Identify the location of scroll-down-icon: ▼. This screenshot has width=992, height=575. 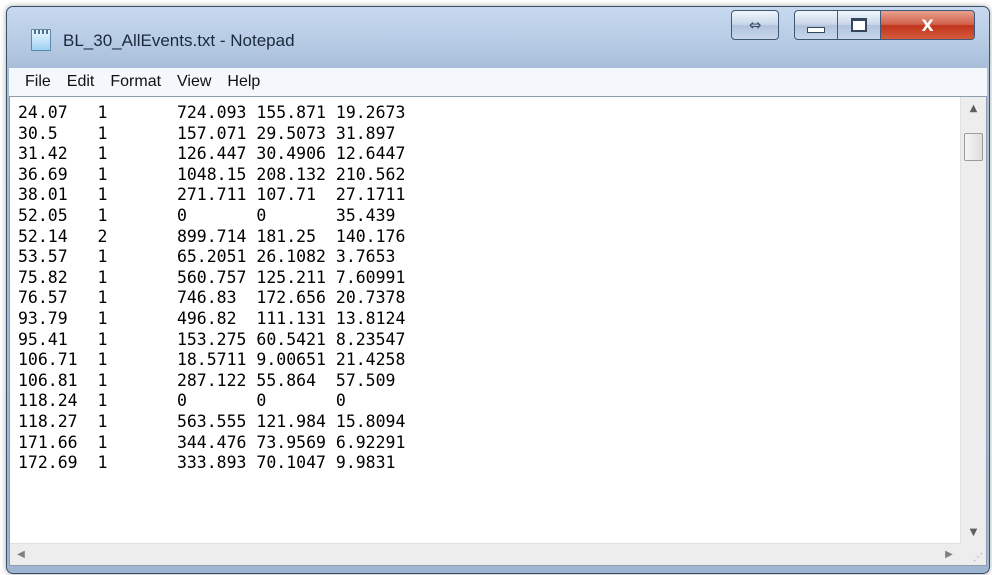
(973, 532).